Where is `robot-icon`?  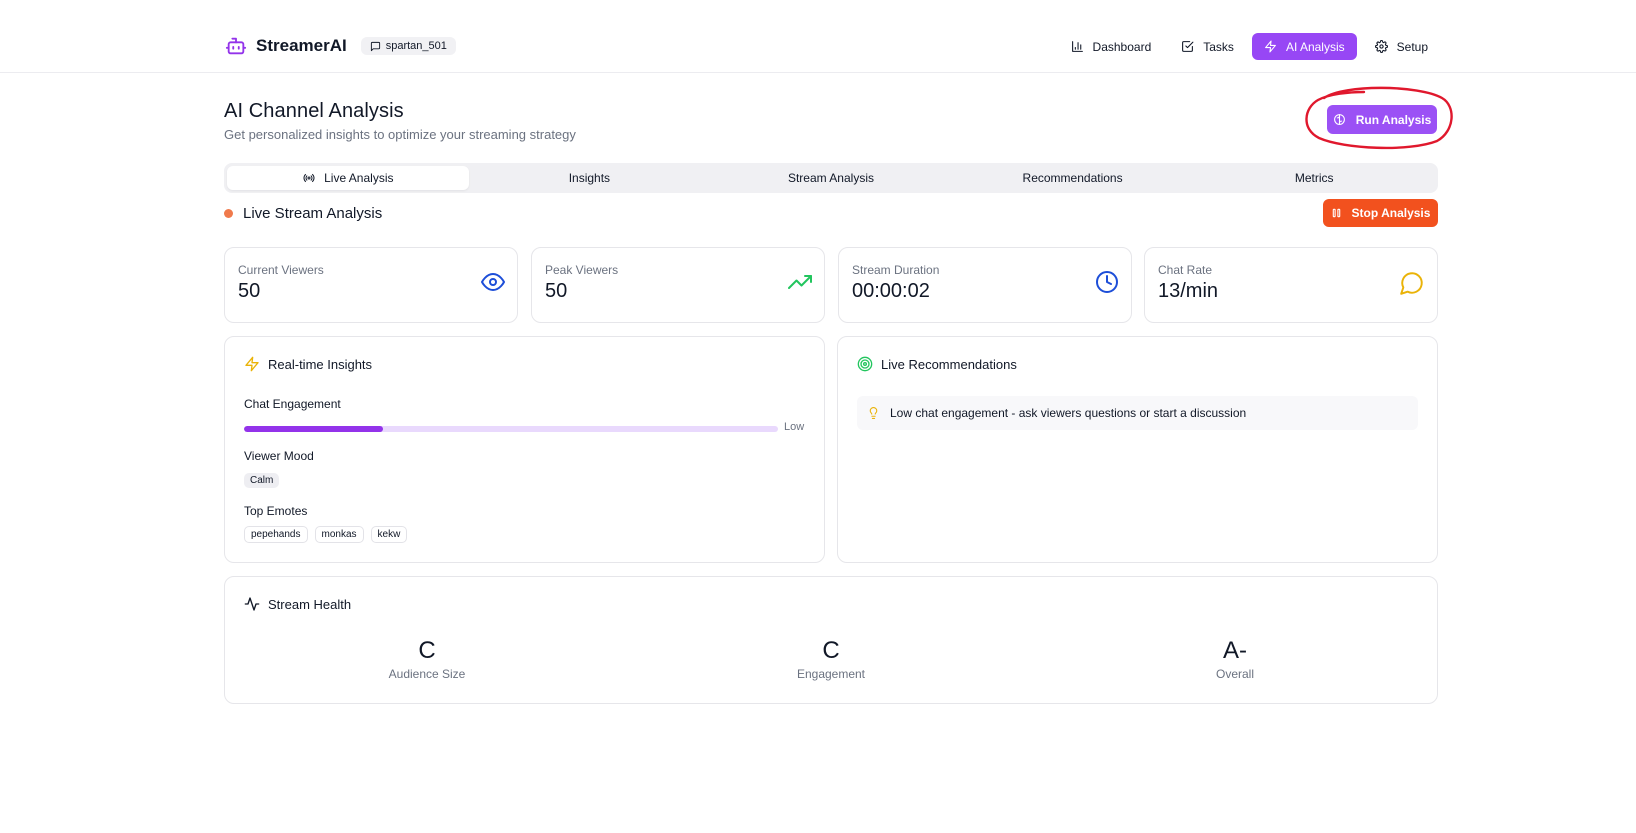
robot-icon is located at coordinates (236, 46).